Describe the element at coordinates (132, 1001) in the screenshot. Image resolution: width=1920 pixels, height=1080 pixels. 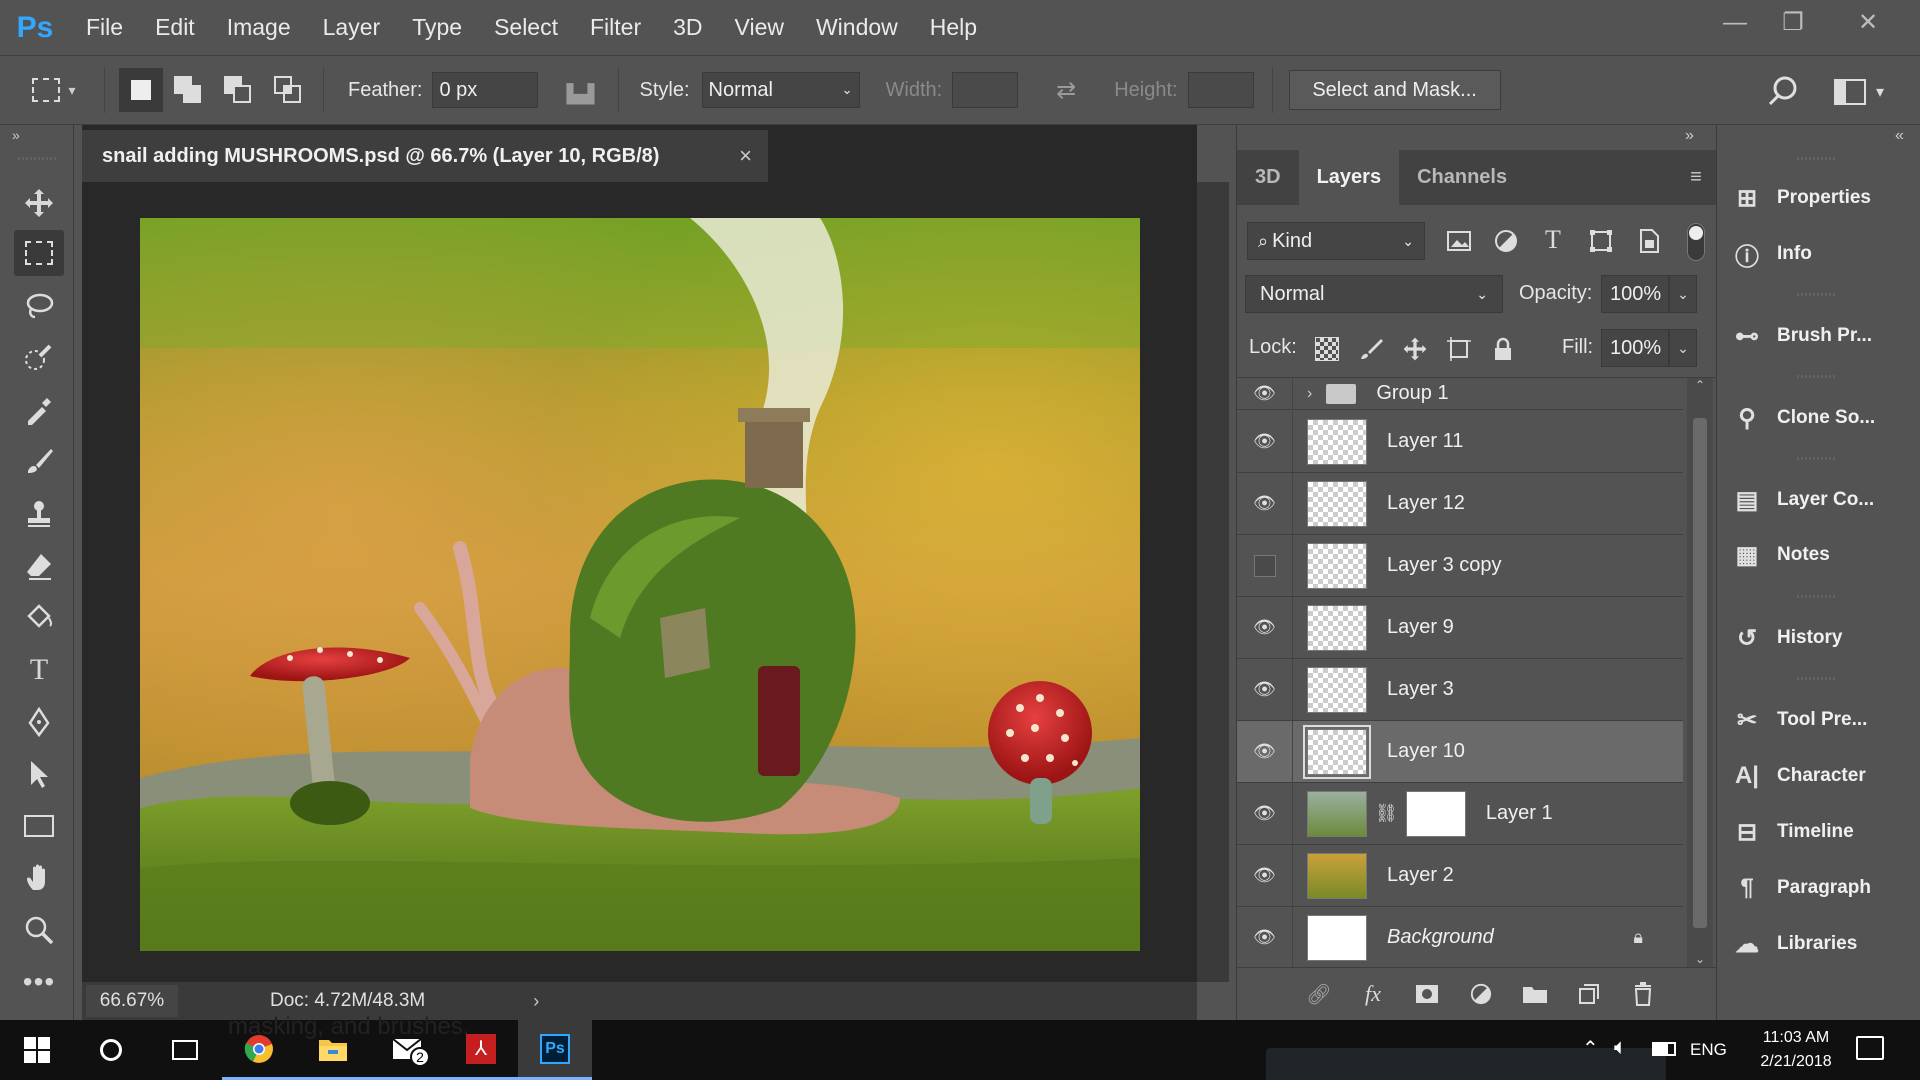
I see `zoom-level-field: 66.67%` at that location.